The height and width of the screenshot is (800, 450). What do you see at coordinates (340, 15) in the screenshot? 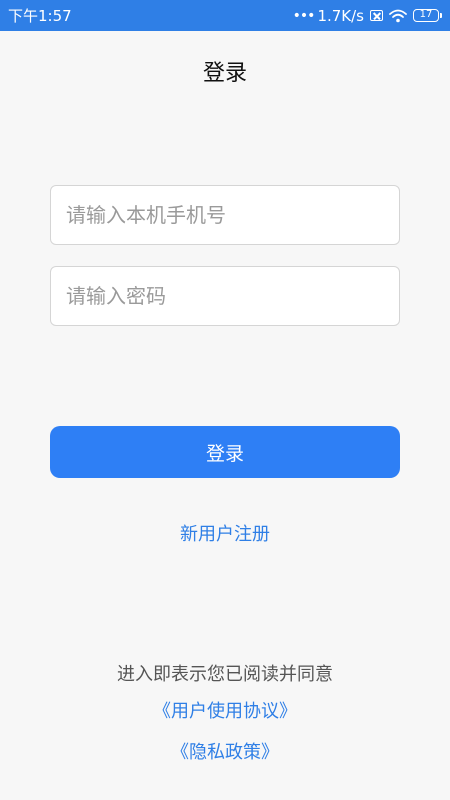
I see `network-speed: 1.7K/s` at bounding box center [340, 15].